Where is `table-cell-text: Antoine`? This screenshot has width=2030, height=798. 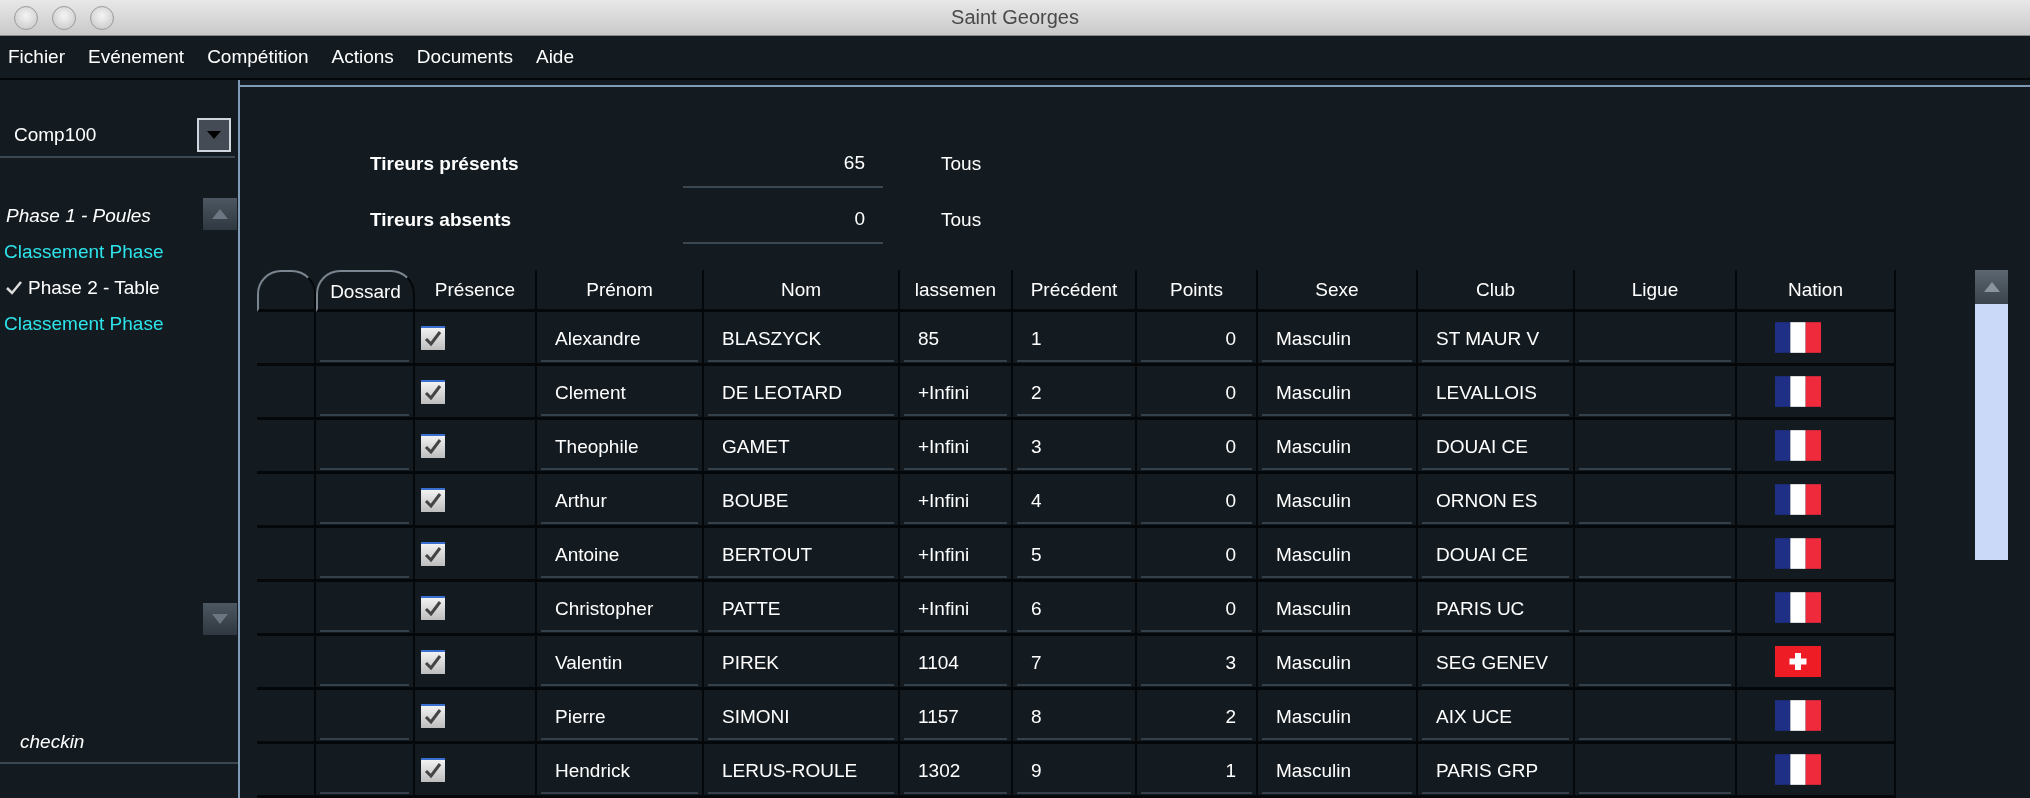 table-cell-text: Antoine is located at coordinates (587, 554).